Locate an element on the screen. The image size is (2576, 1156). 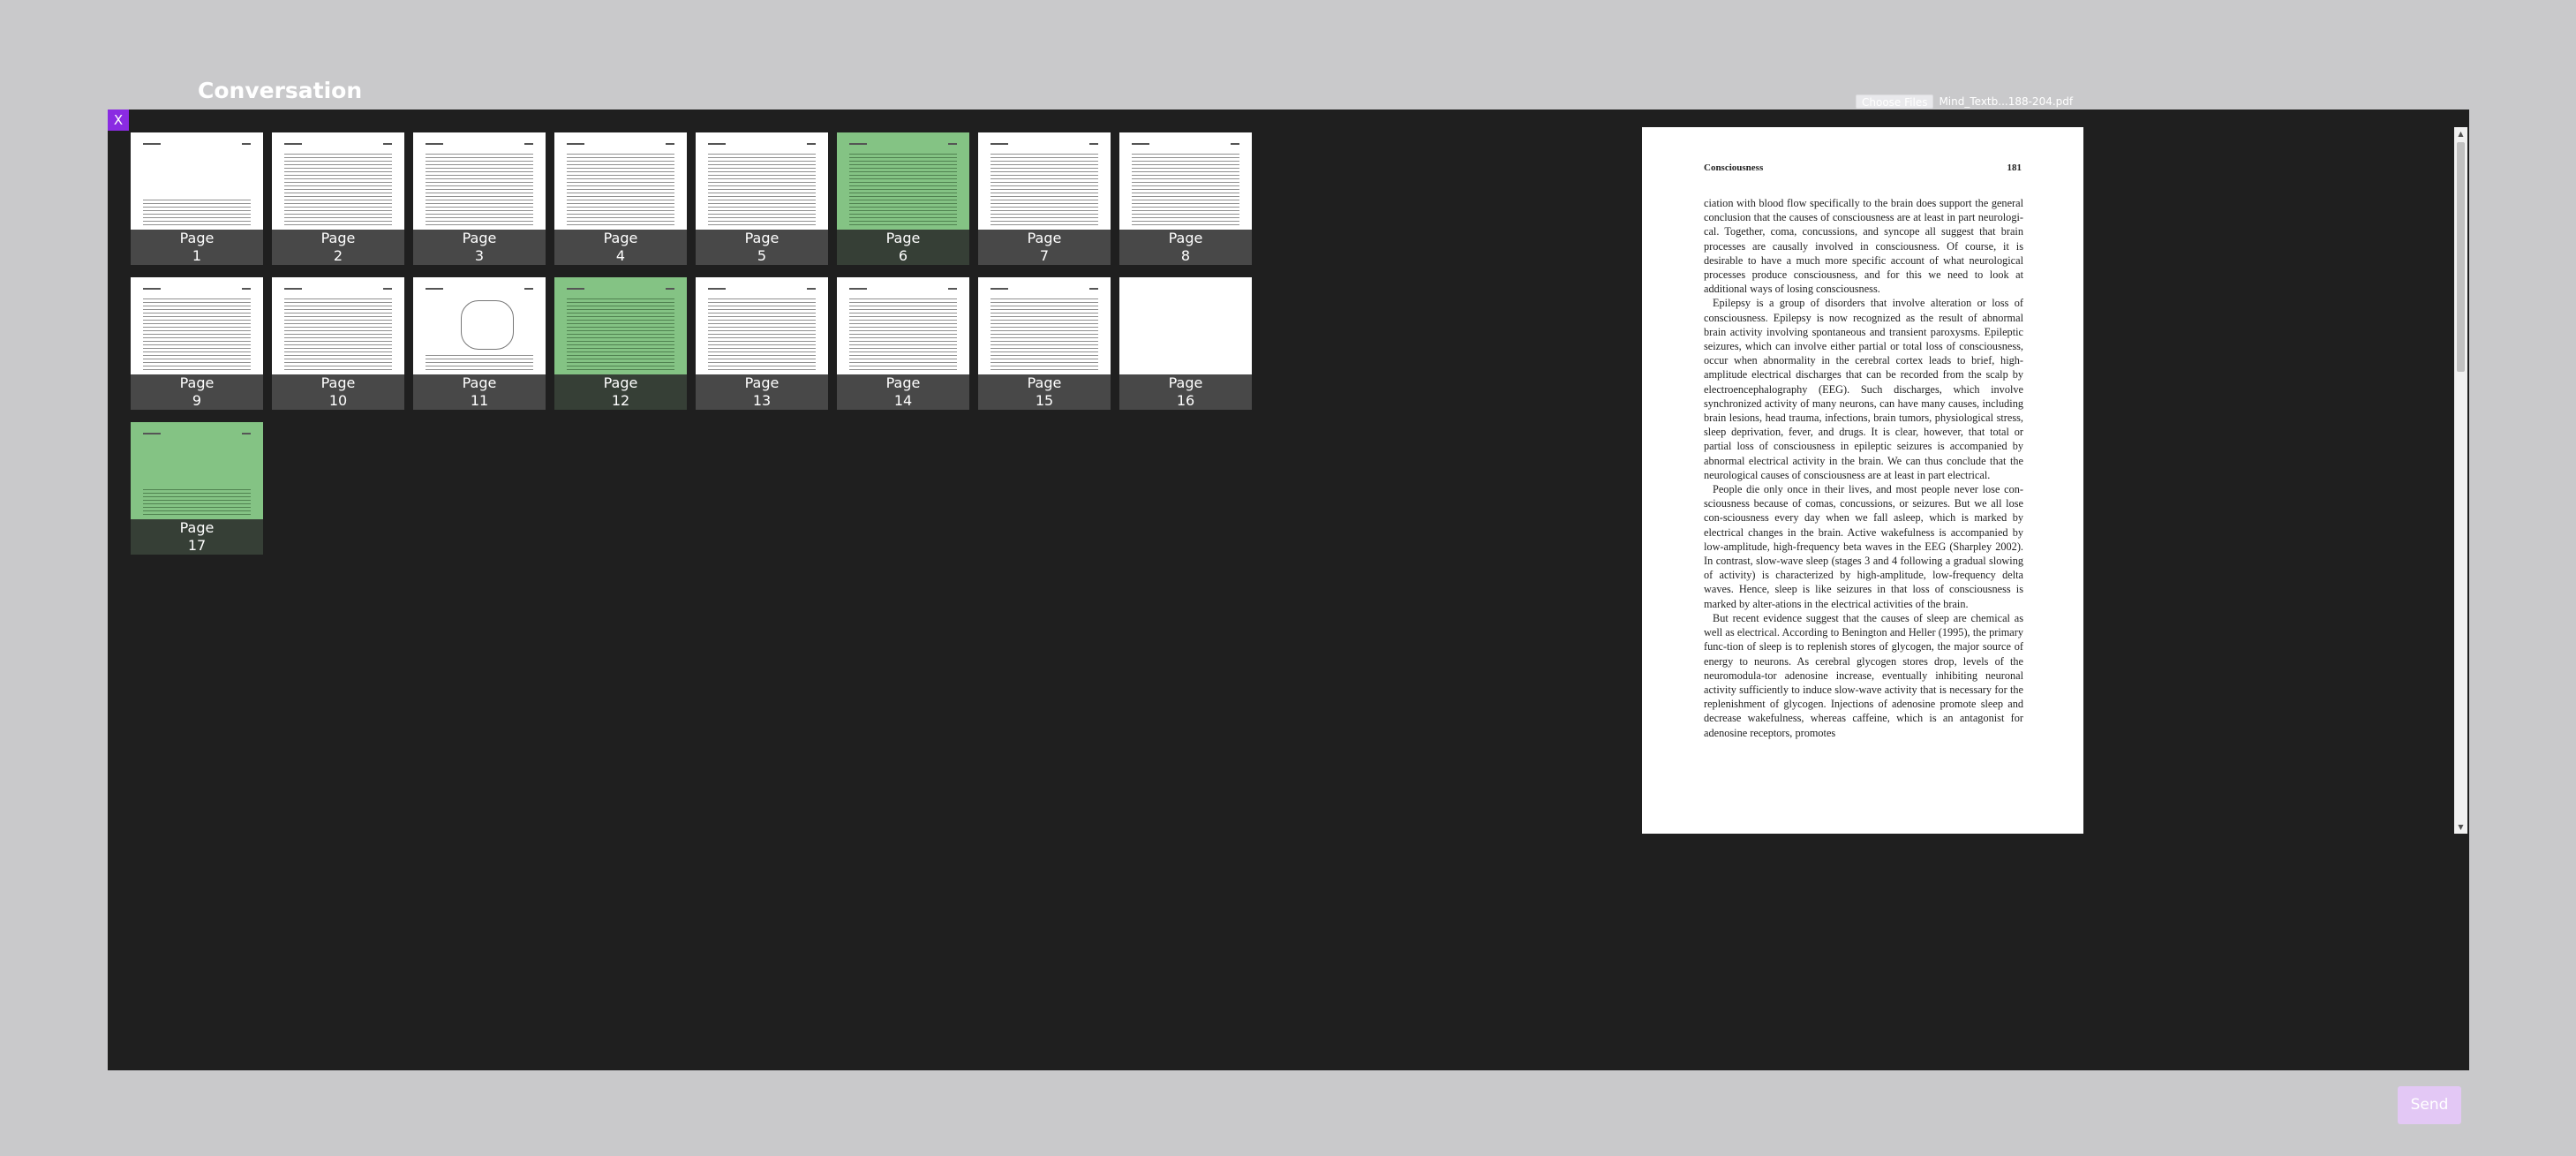
page-thumbnail: Page 15 is located at coordinates (1044, 343).